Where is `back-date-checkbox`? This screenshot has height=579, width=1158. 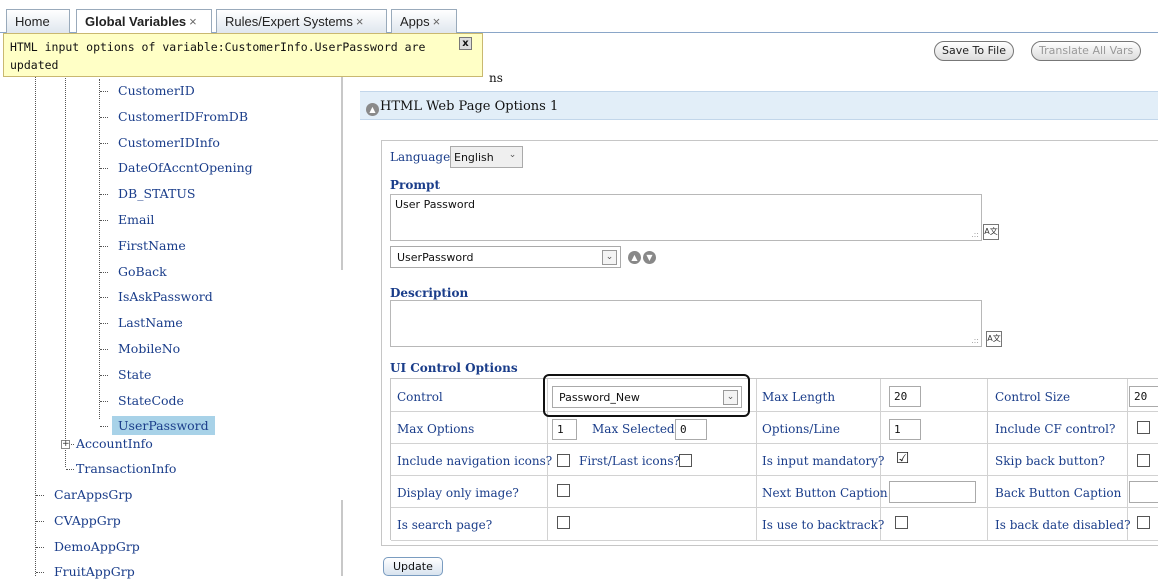 back-date-checkbox is located at coordinates (1143, 522).